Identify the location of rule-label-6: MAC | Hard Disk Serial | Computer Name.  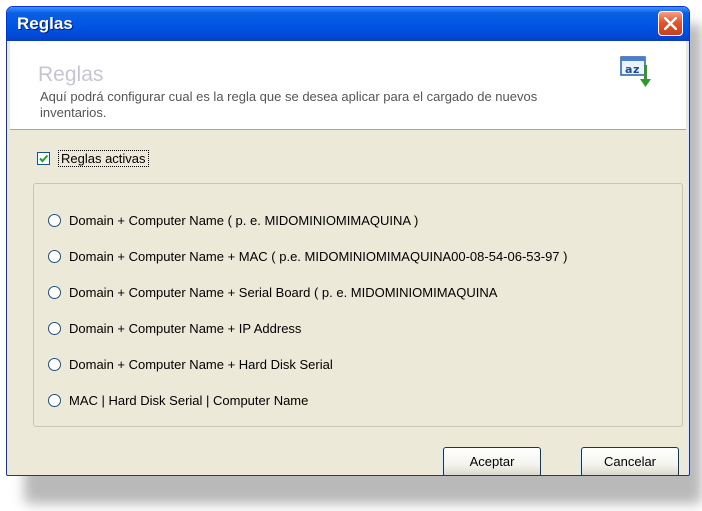
(188, 400).